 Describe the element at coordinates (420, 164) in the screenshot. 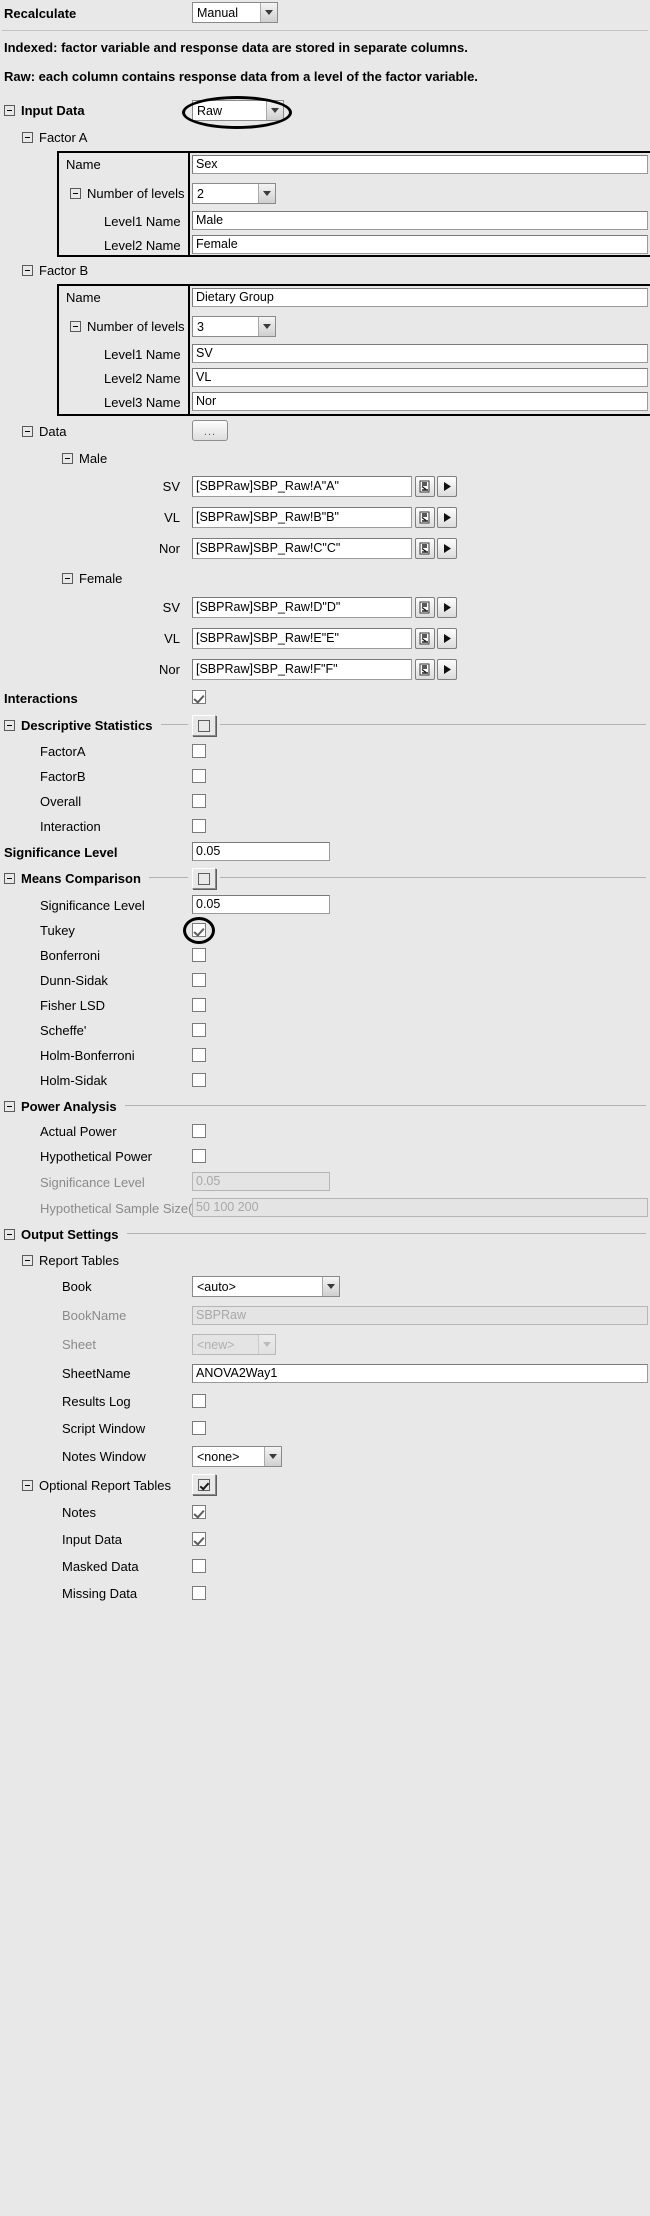

I see `factor-a-name-input: Sex` at that location.